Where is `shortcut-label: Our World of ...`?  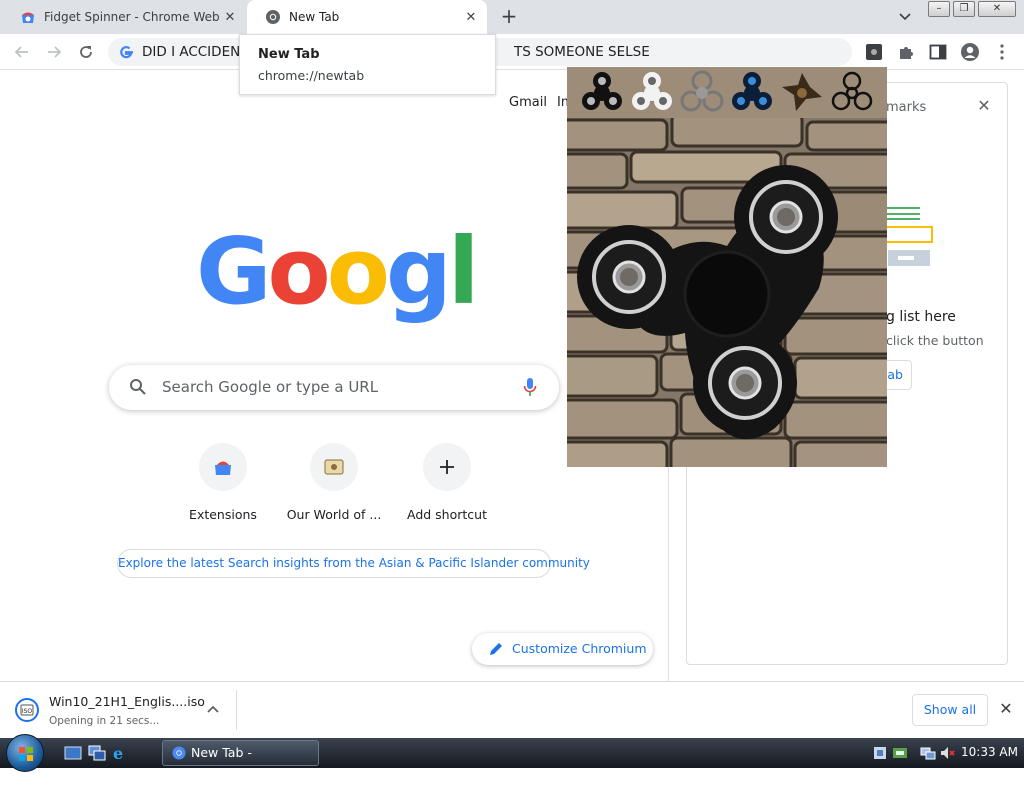
shortcut-label: Our World of ... is located at coordinates (334, 514).